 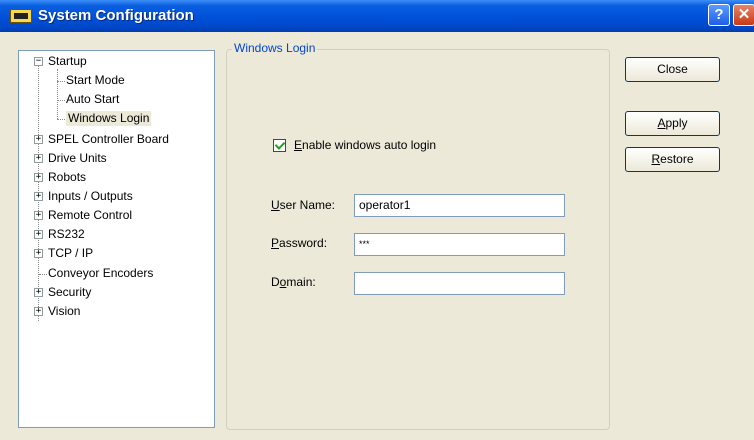 I want to click on window-title: System Configuration, so click(x=116, y=15).